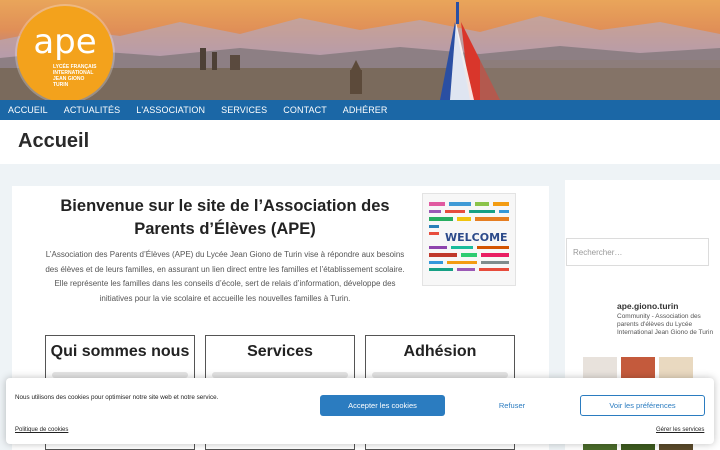 This screenshot has width=720, height=450. Describe the element at coordinates (305, 110) in the screenshot. I see `nav-item-contact: CONTACT` at that location.